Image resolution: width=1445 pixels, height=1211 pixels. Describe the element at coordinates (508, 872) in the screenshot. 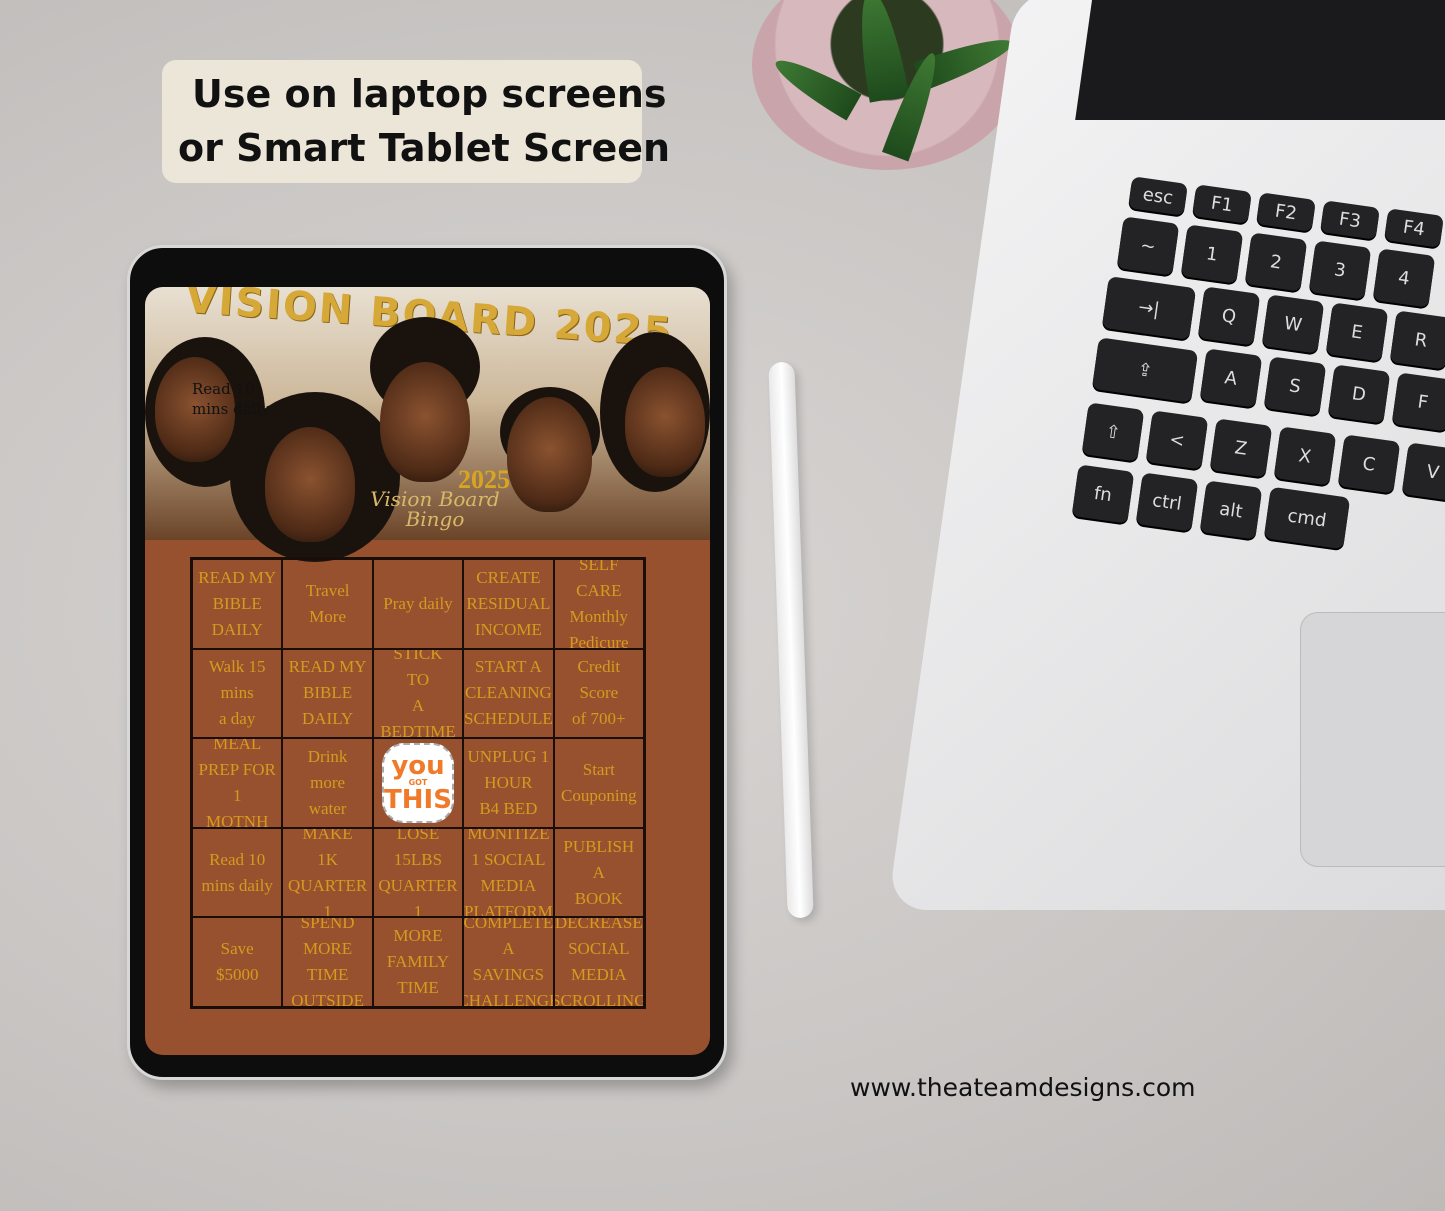

I see `bingo-cell: MONITIZE 1 SOCIAL MEDIA PLATFORM` at that location.